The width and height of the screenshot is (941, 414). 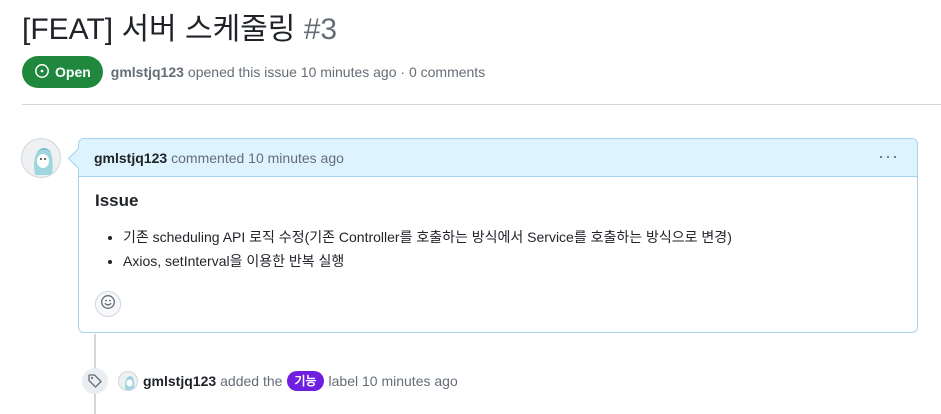 I want to click on comment-heading: Issue, so click(x=117, y=200).